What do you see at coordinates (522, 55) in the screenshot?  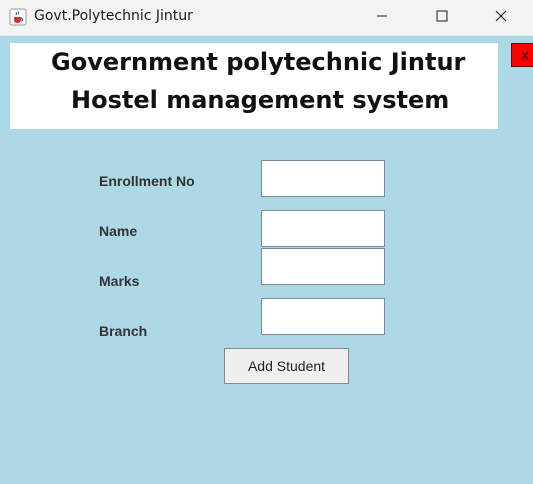 I see `exit-button: X` at bounding box center [522, 55].